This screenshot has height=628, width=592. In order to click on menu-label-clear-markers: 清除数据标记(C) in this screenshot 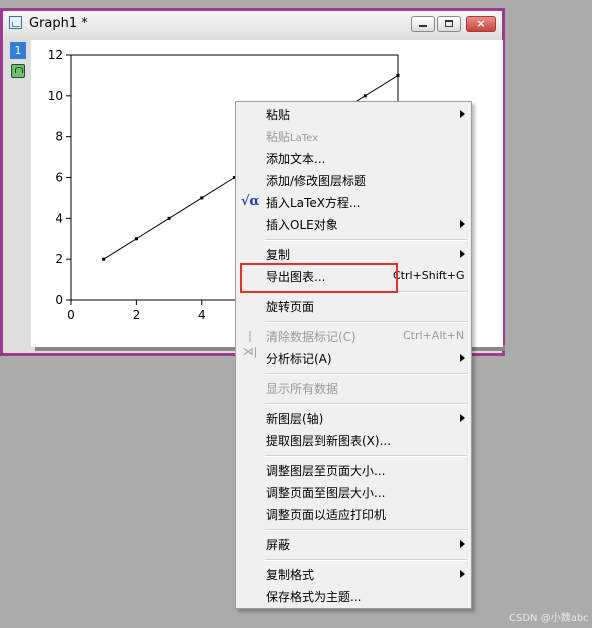, I will do `click(311, 337)`.